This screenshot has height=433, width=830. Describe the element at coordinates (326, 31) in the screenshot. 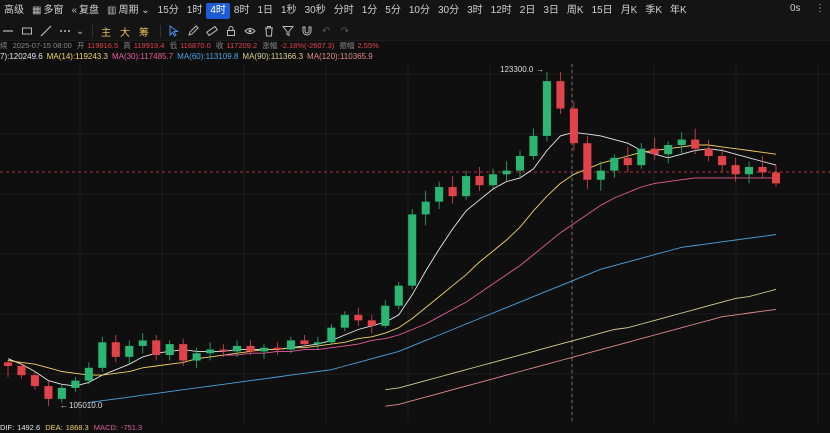

I see `undo-icon: ↶` at that location.